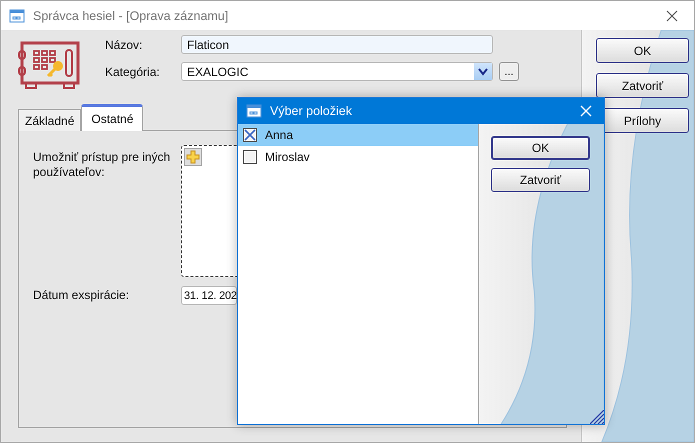  Describe the element at coordinates (124, 45) in the screenshot. I see `field-label: Názov:` at that location.